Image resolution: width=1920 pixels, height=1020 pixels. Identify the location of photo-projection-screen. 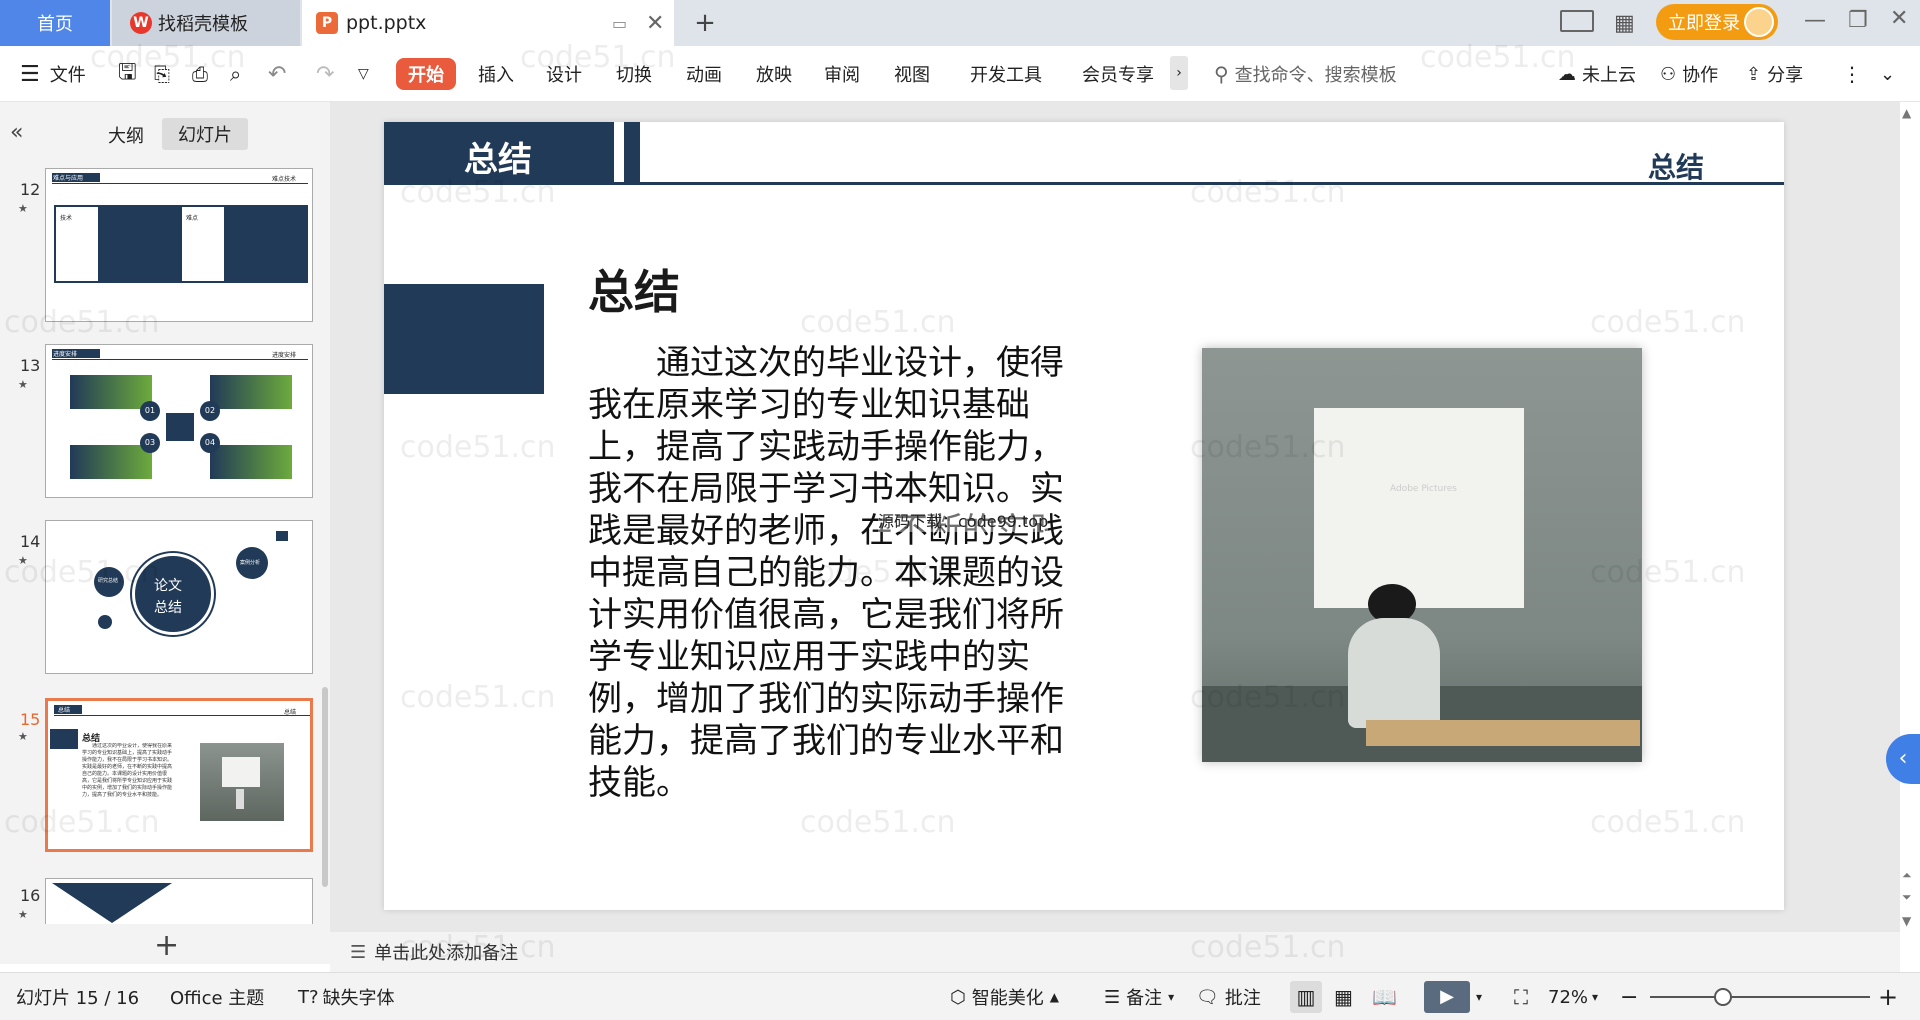
(1419, 508).